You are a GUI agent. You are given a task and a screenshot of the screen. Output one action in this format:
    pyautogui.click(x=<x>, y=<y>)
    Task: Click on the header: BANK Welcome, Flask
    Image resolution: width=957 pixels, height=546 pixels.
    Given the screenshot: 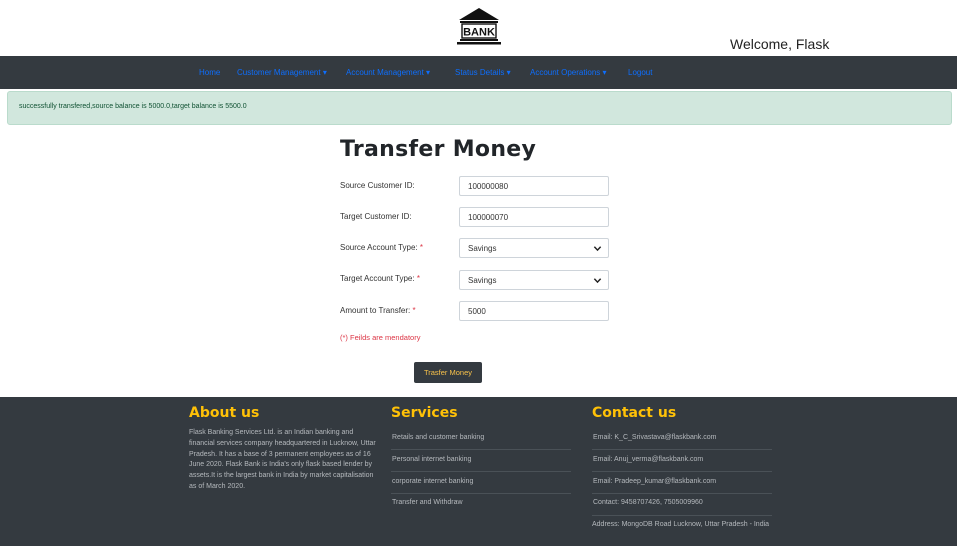 What is the action you would take?
    pyautogui.click(x=478, y=28)
    